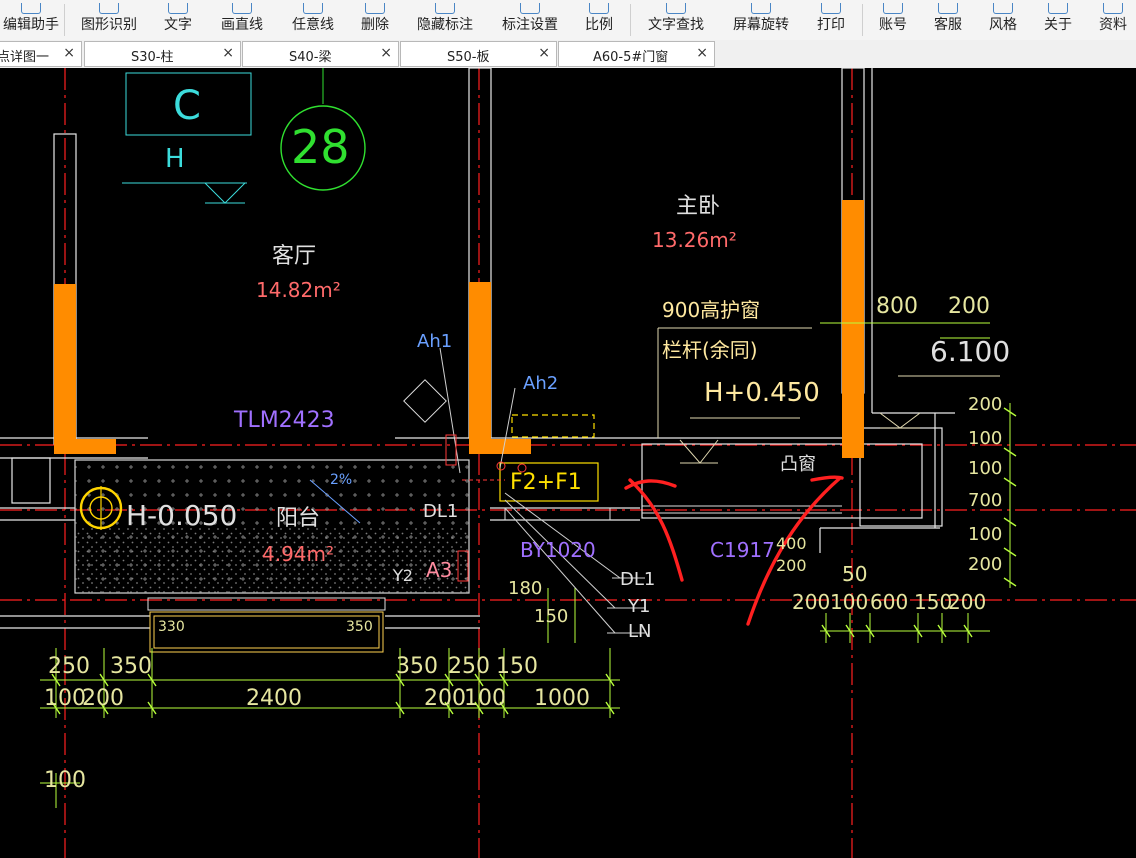  What do you see at coordinates (1003, 25) in the screenshot?
I see `tool-label: 风格` at bounding box center [1003, 25].